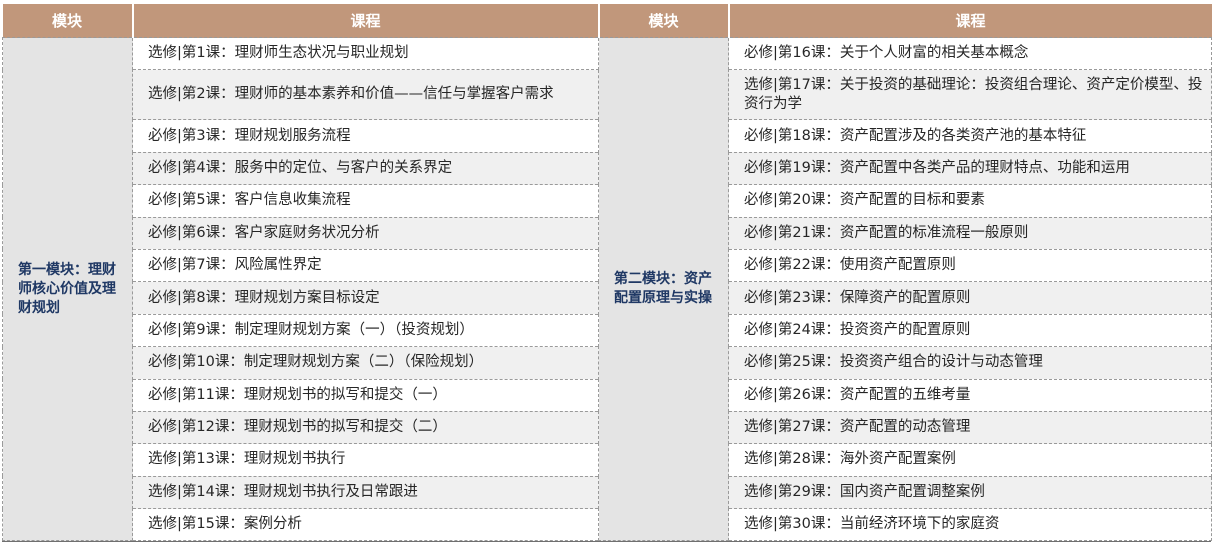  I want to click on header-course-2: 课程, so click(970, 21).